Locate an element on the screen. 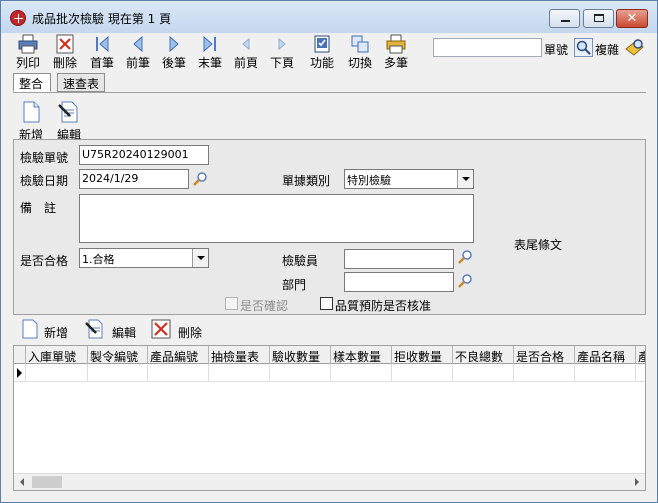  confirmed-label: 是否確認 is located at coordinates (264, 306).